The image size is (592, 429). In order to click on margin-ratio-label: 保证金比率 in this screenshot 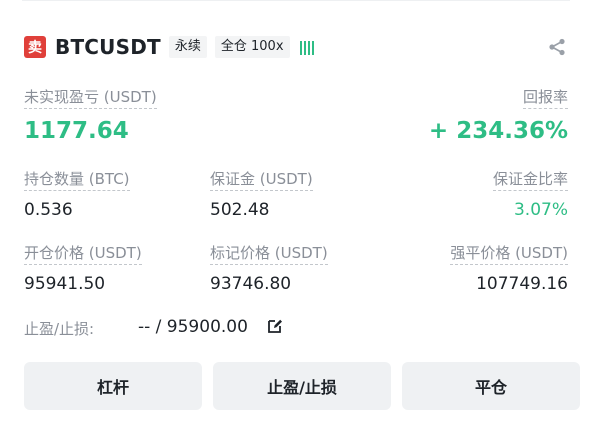, I will do `click(530, 179)`.